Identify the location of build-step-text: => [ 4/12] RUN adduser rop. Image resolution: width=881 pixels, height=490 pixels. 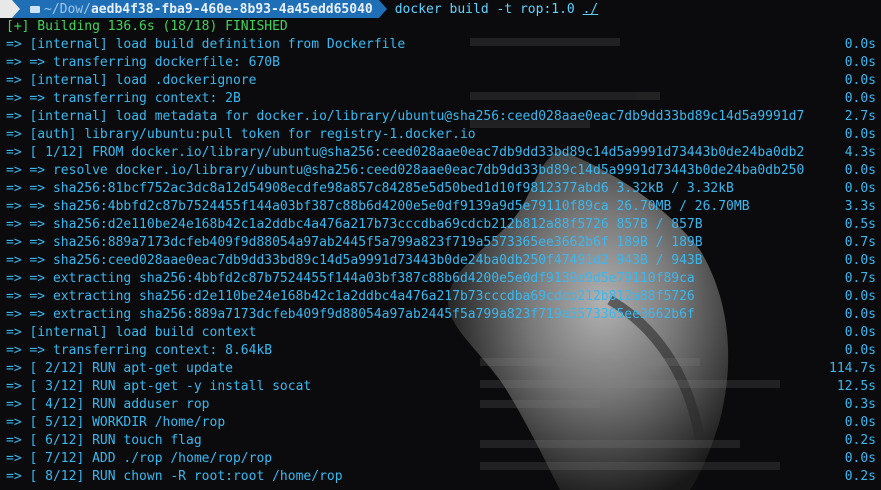
(108, 404).